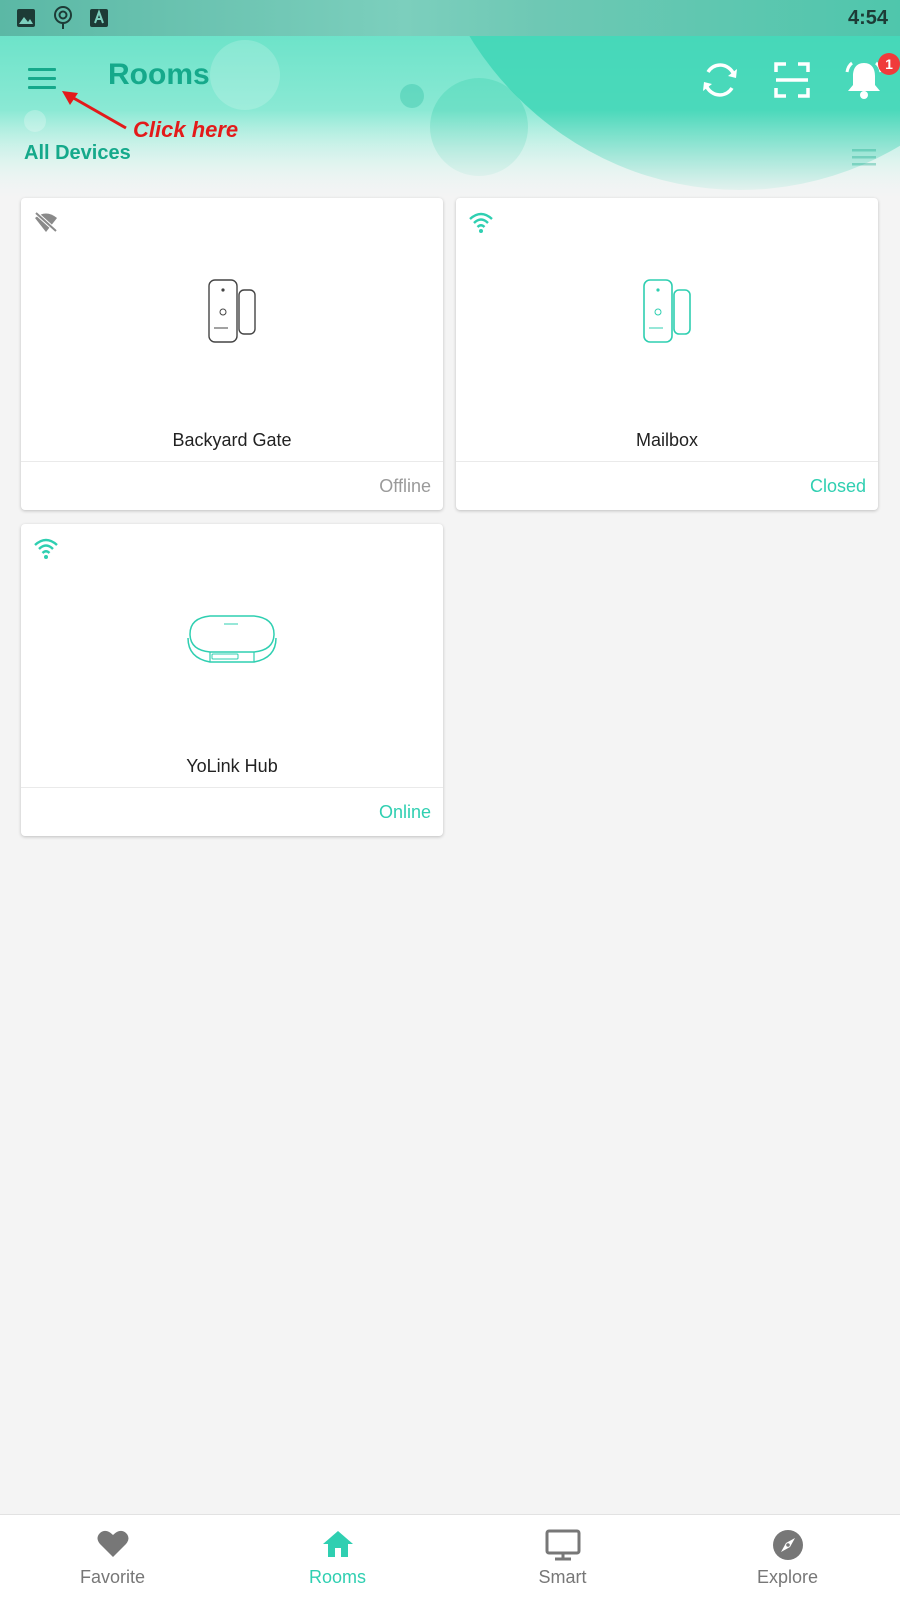  Describe the element at coordinates (787, 1545) in the screenshot. I see `compass-icon` at that location.